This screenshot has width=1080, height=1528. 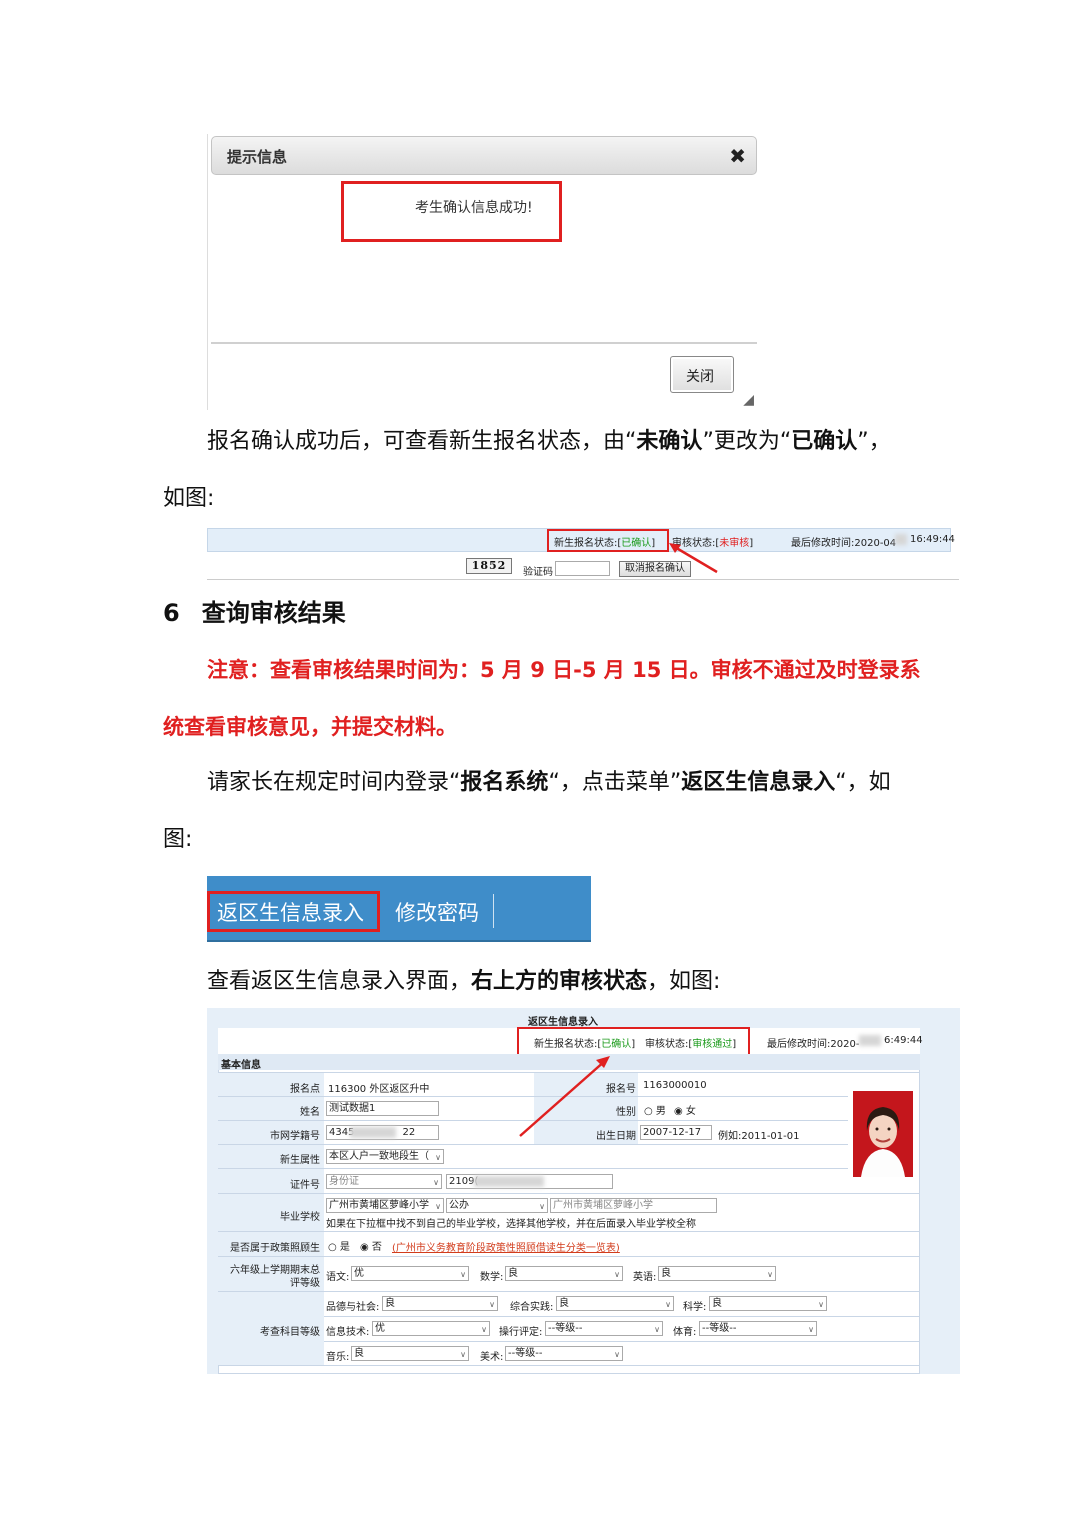 What do you see at coordinates (254, 613) in the screenshot?
I see `section-heading: 6 查询审核结果` at bounding box center [254, 613].